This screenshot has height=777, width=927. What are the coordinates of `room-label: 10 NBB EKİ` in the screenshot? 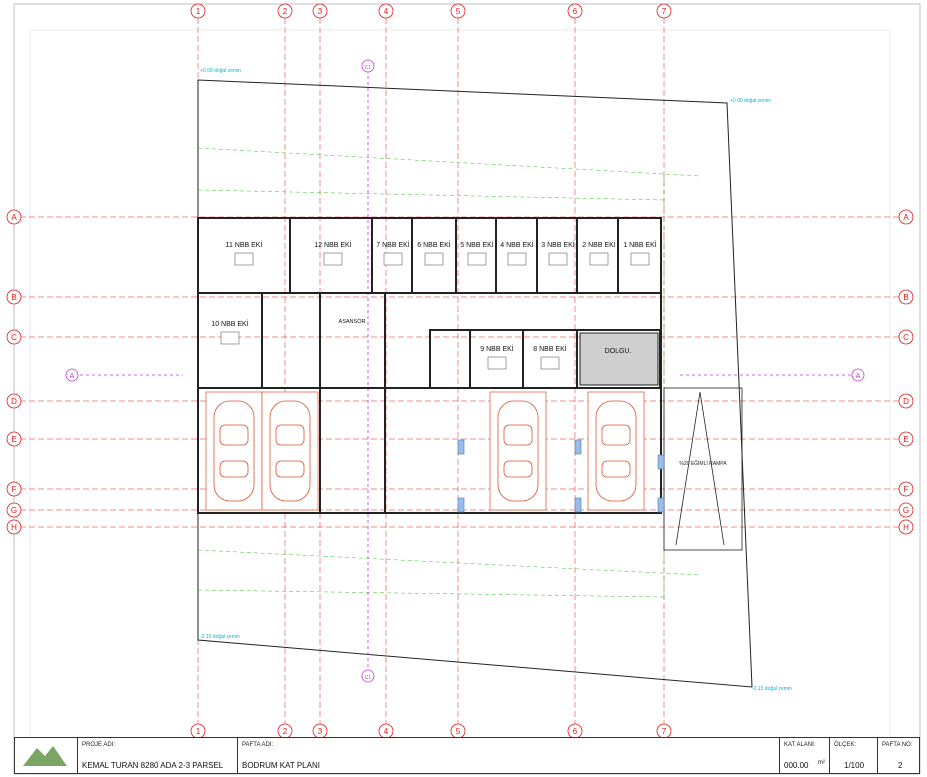 It's located at (229, 323).